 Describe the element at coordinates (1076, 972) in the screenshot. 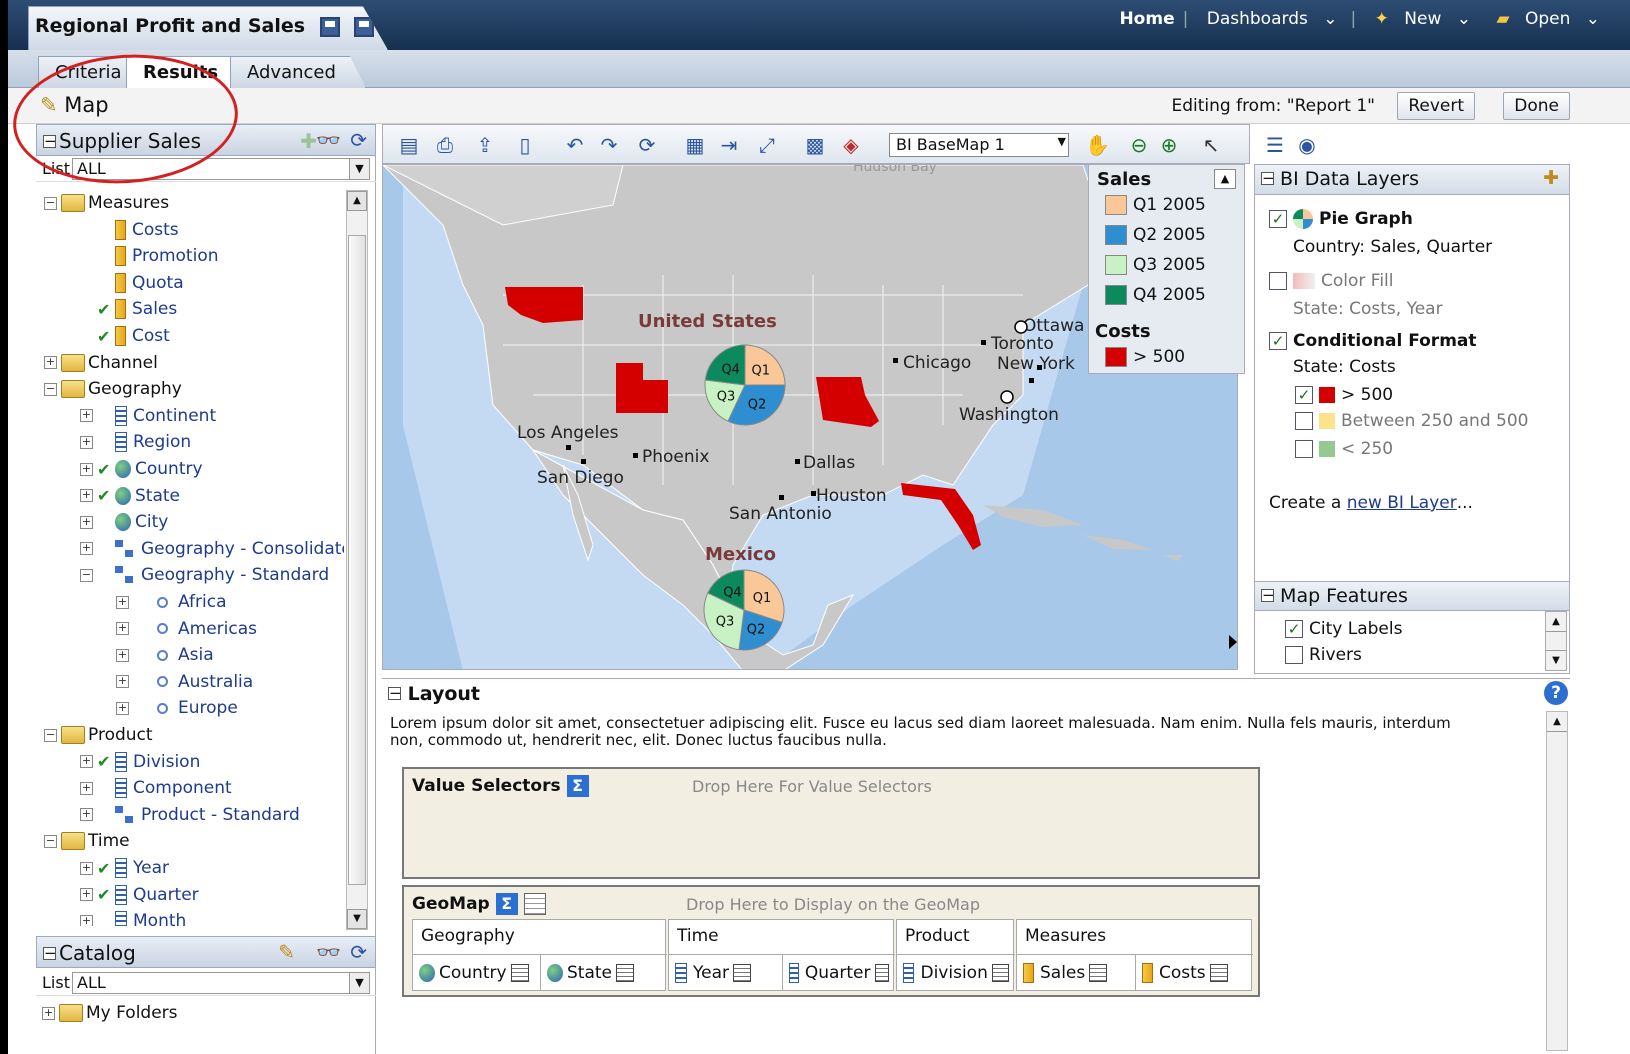

I see `layout-column-item: Sales` at that location.